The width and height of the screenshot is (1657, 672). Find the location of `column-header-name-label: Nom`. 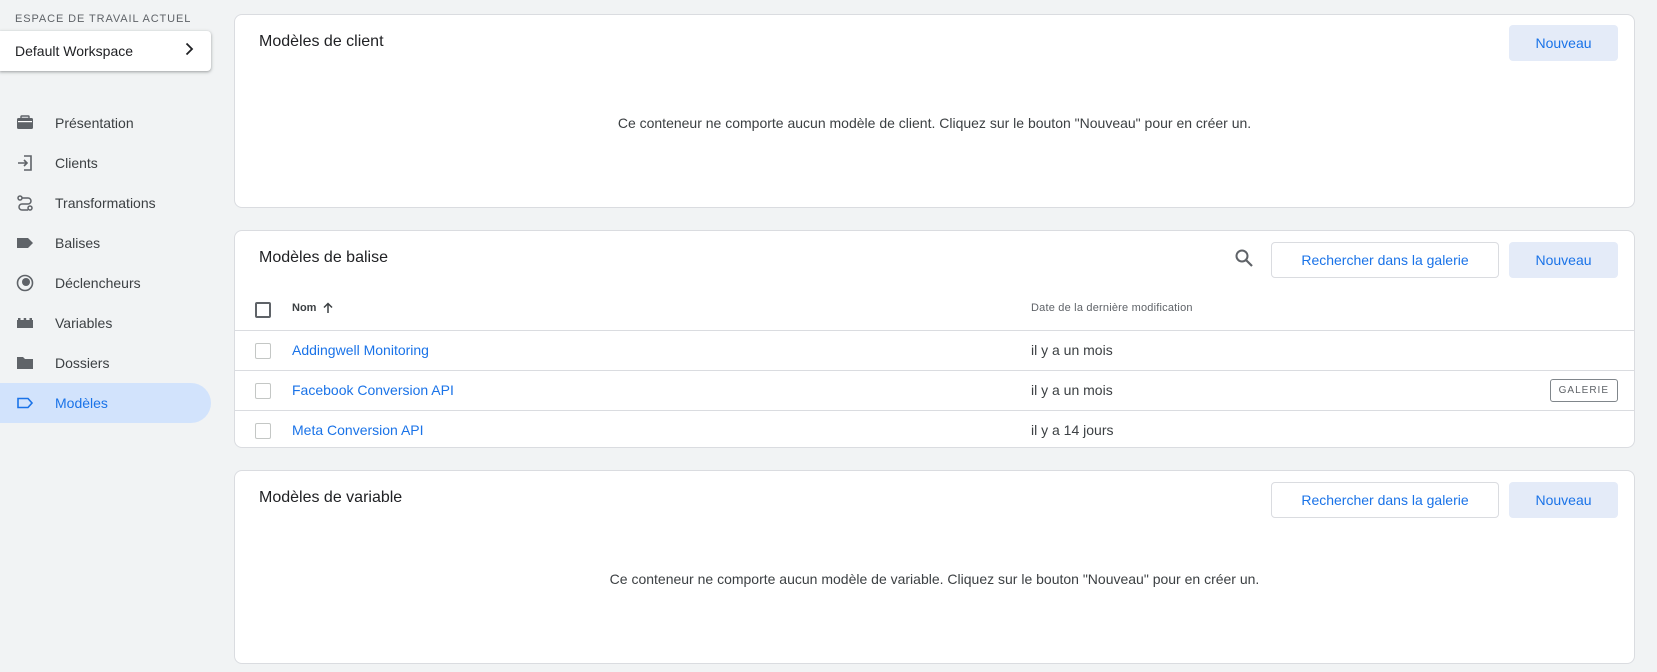

column-header-name-label: Nom is located at coordinates (304, 308).